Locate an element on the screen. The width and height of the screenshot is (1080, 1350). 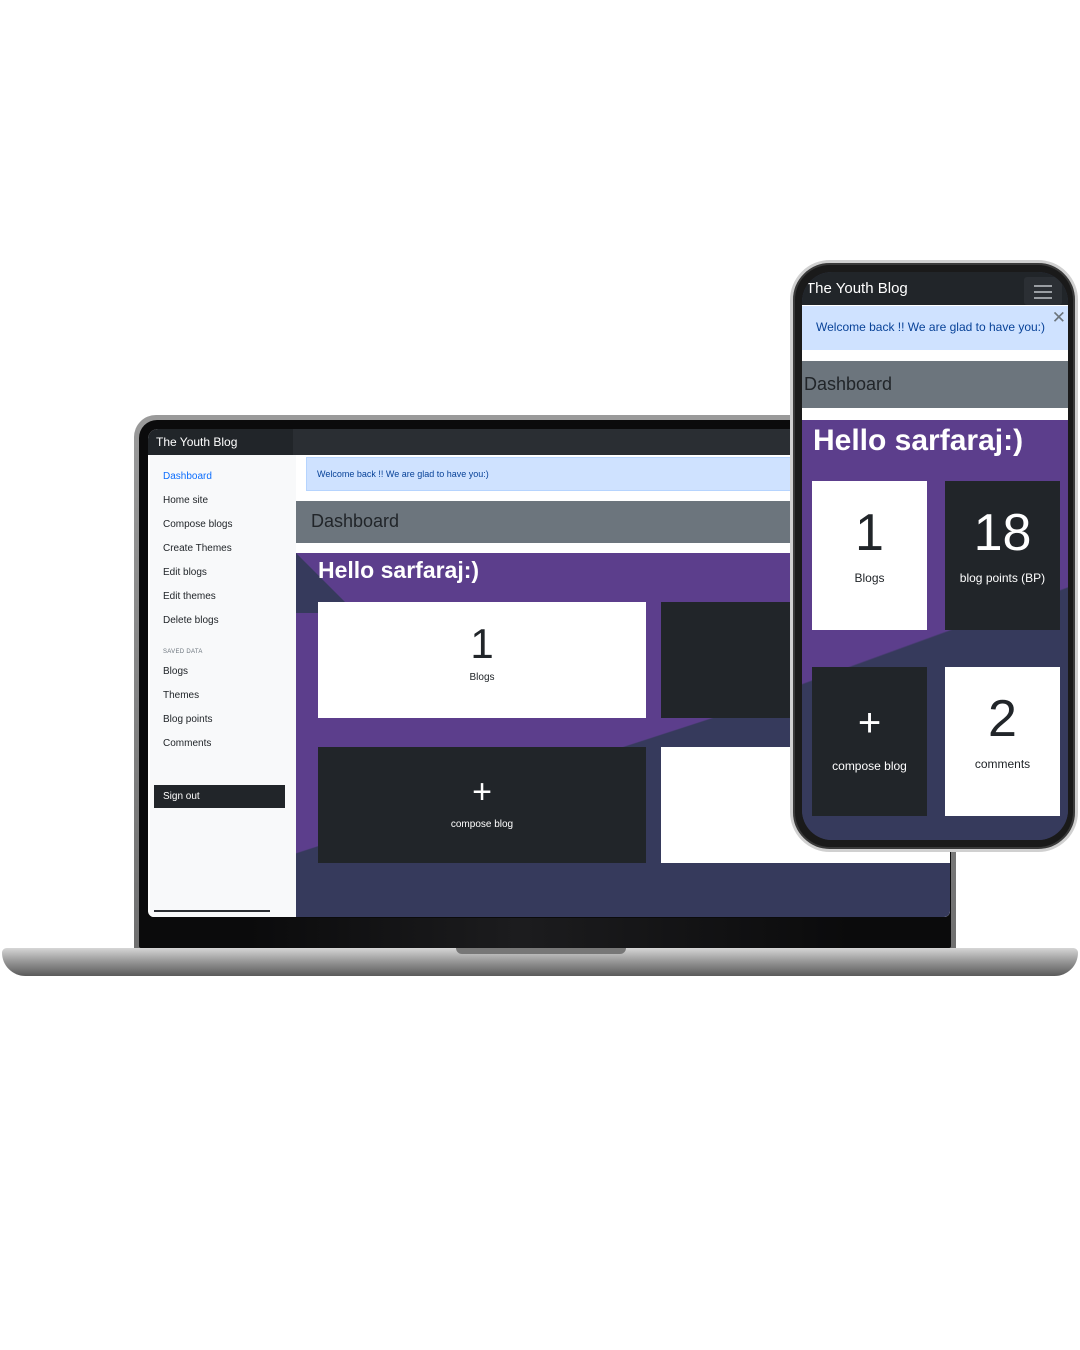
laptop-keyboard is located at coordinates (549, 933).